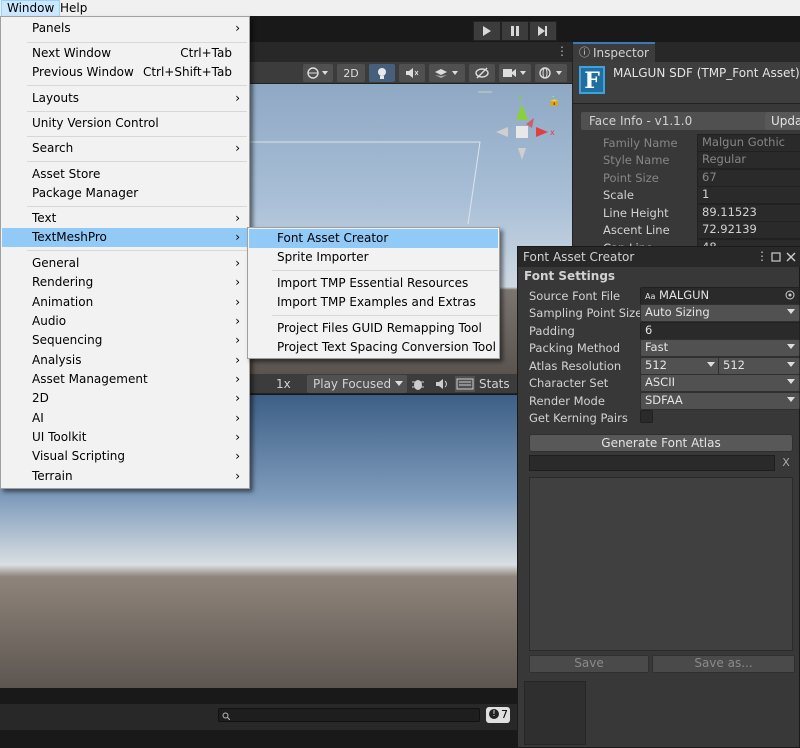  Describe the element at coordinates (748, 195) in the screenshot. I see `scale-field: 1` at that location.